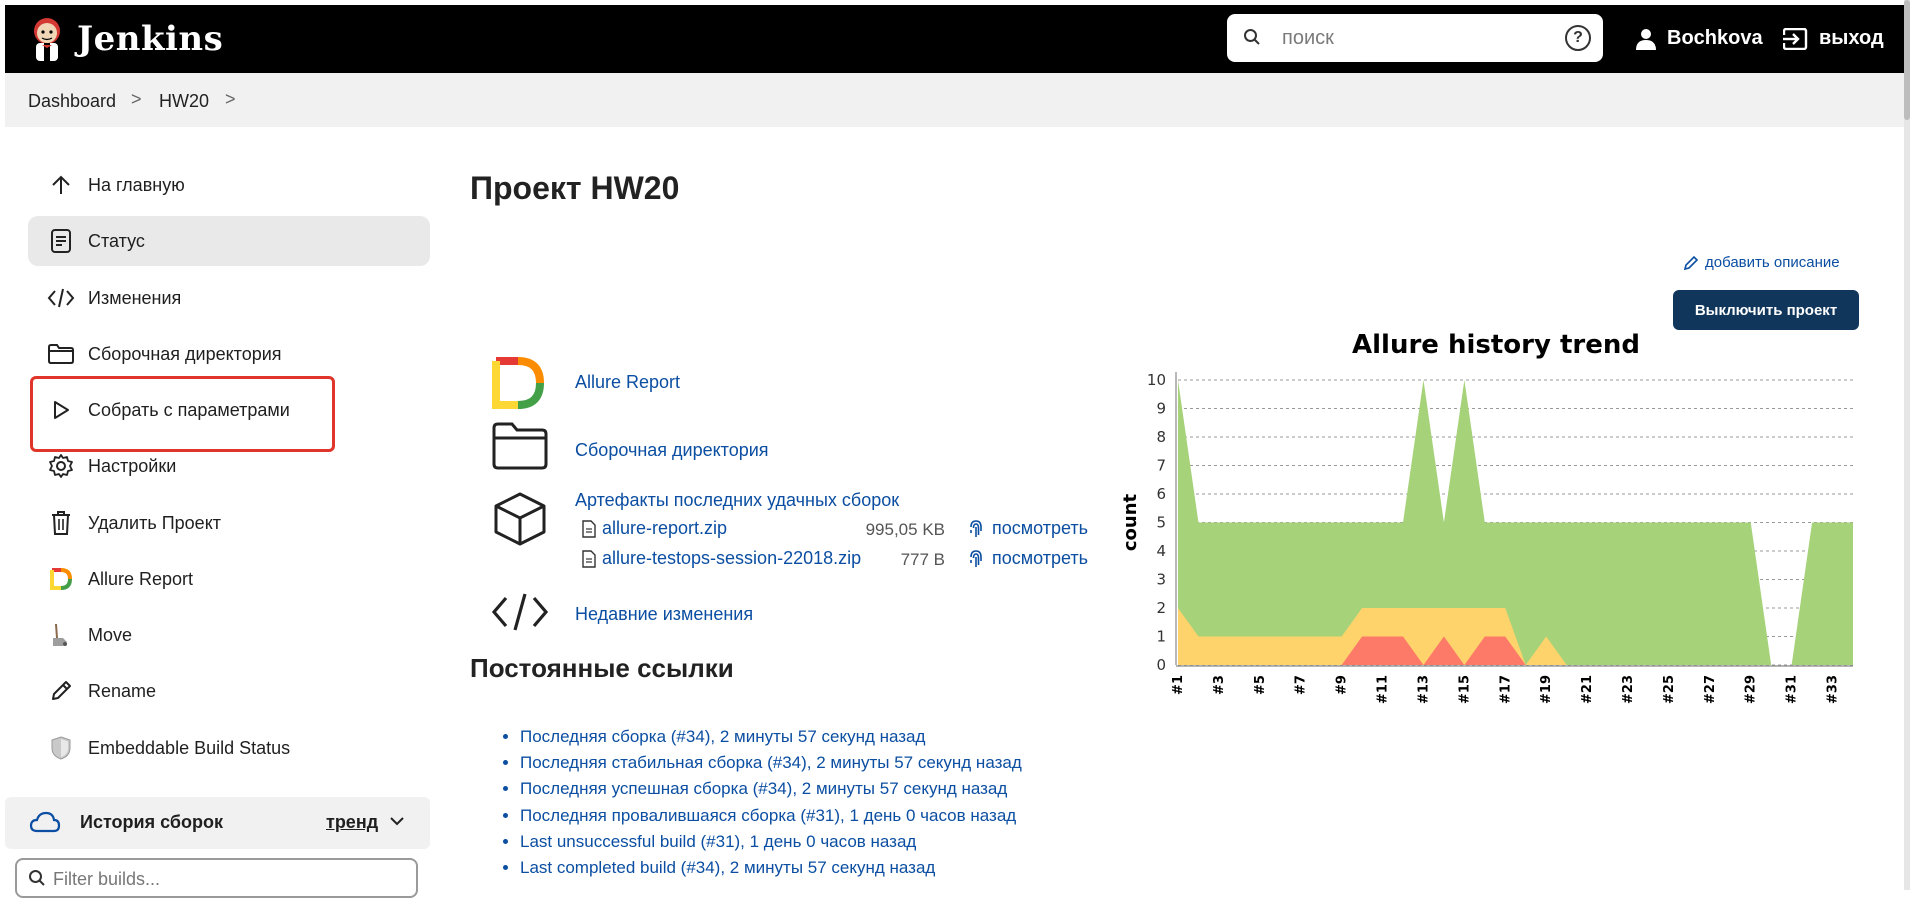 This screenshot has height=898, width=1910. I want to click on y-tick-label: 4, so click(1161, 551).